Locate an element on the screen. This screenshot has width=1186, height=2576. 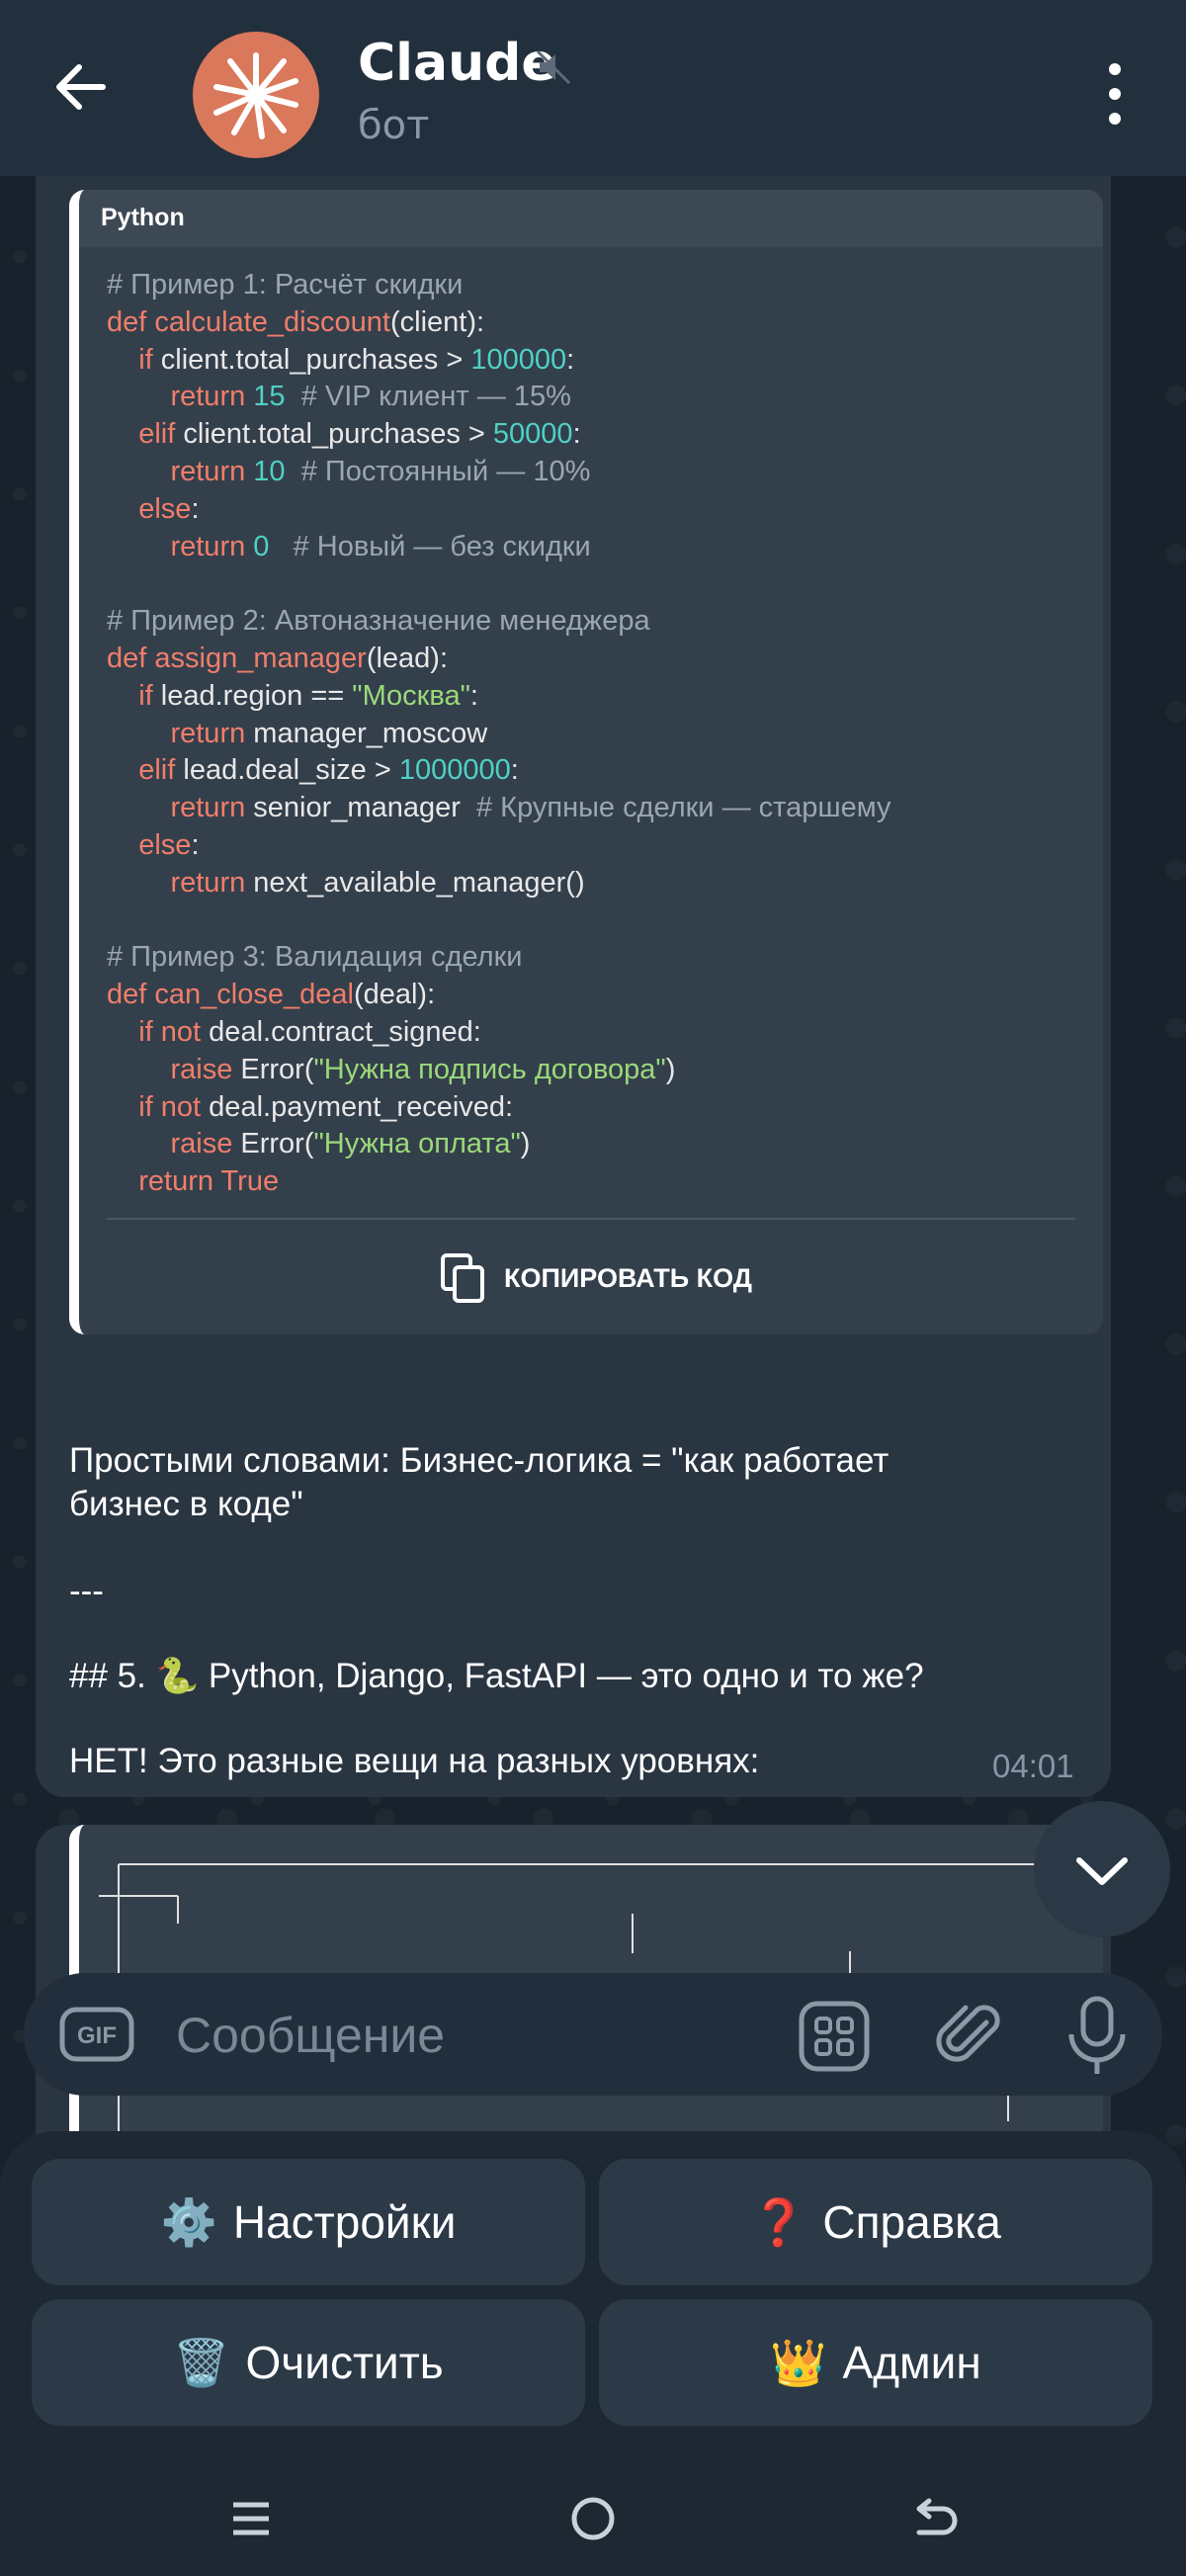
admin-button: 👑 Админ is located at coordinates (875, 2362).